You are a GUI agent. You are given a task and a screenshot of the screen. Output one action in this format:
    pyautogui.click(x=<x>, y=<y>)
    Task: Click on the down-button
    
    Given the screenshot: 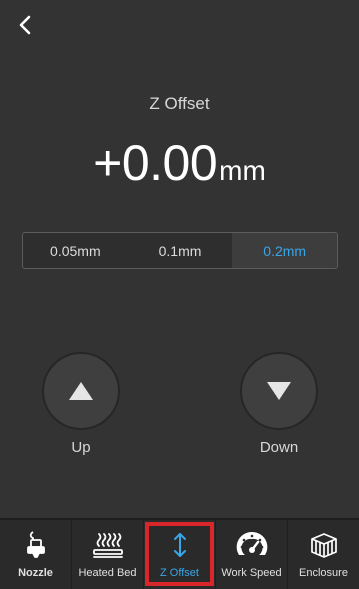 What is the action you would take?
    pyautogui.click(x=279, y=391)
    